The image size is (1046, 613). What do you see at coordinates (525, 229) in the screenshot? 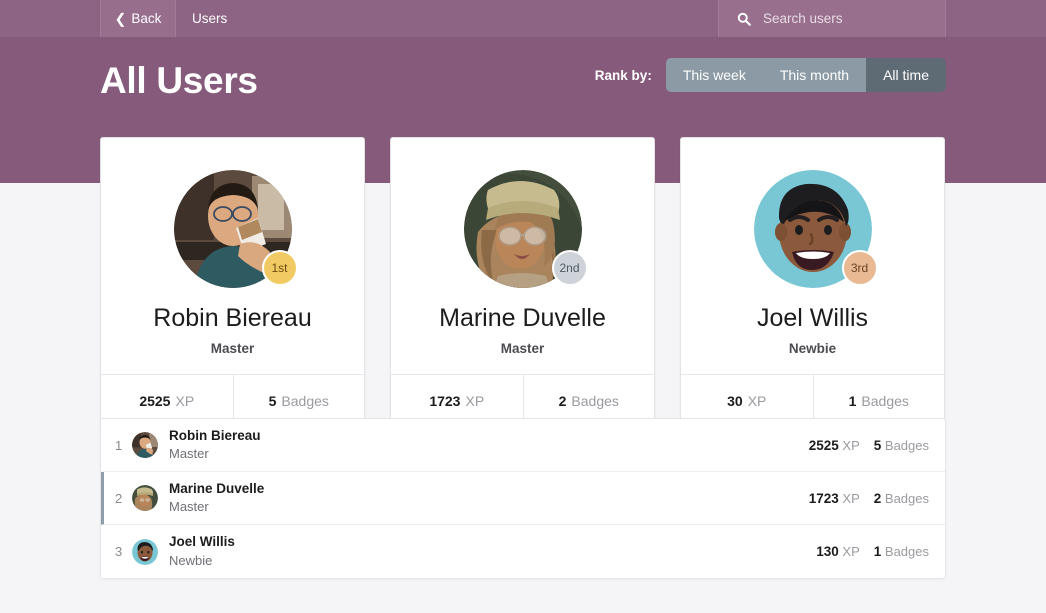
I see `avatar-wrapper: 2nd` at bounding box center [525, 229].